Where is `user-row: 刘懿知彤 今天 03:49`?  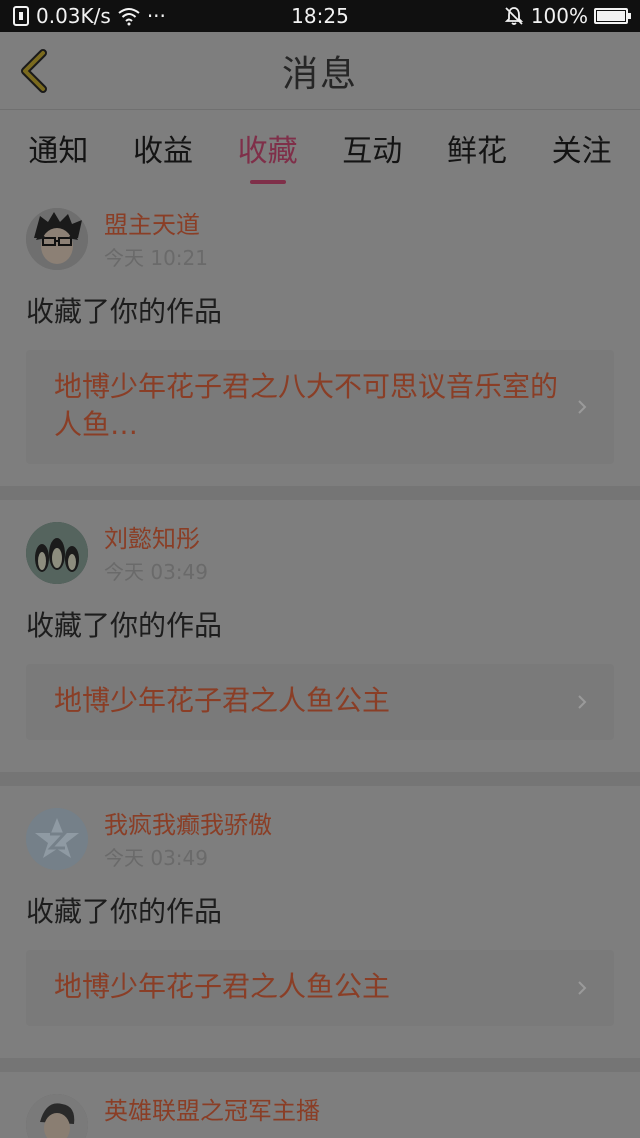 user-row: 刘懿知彤 今天 03:49 is located at coordinates (320, 544).